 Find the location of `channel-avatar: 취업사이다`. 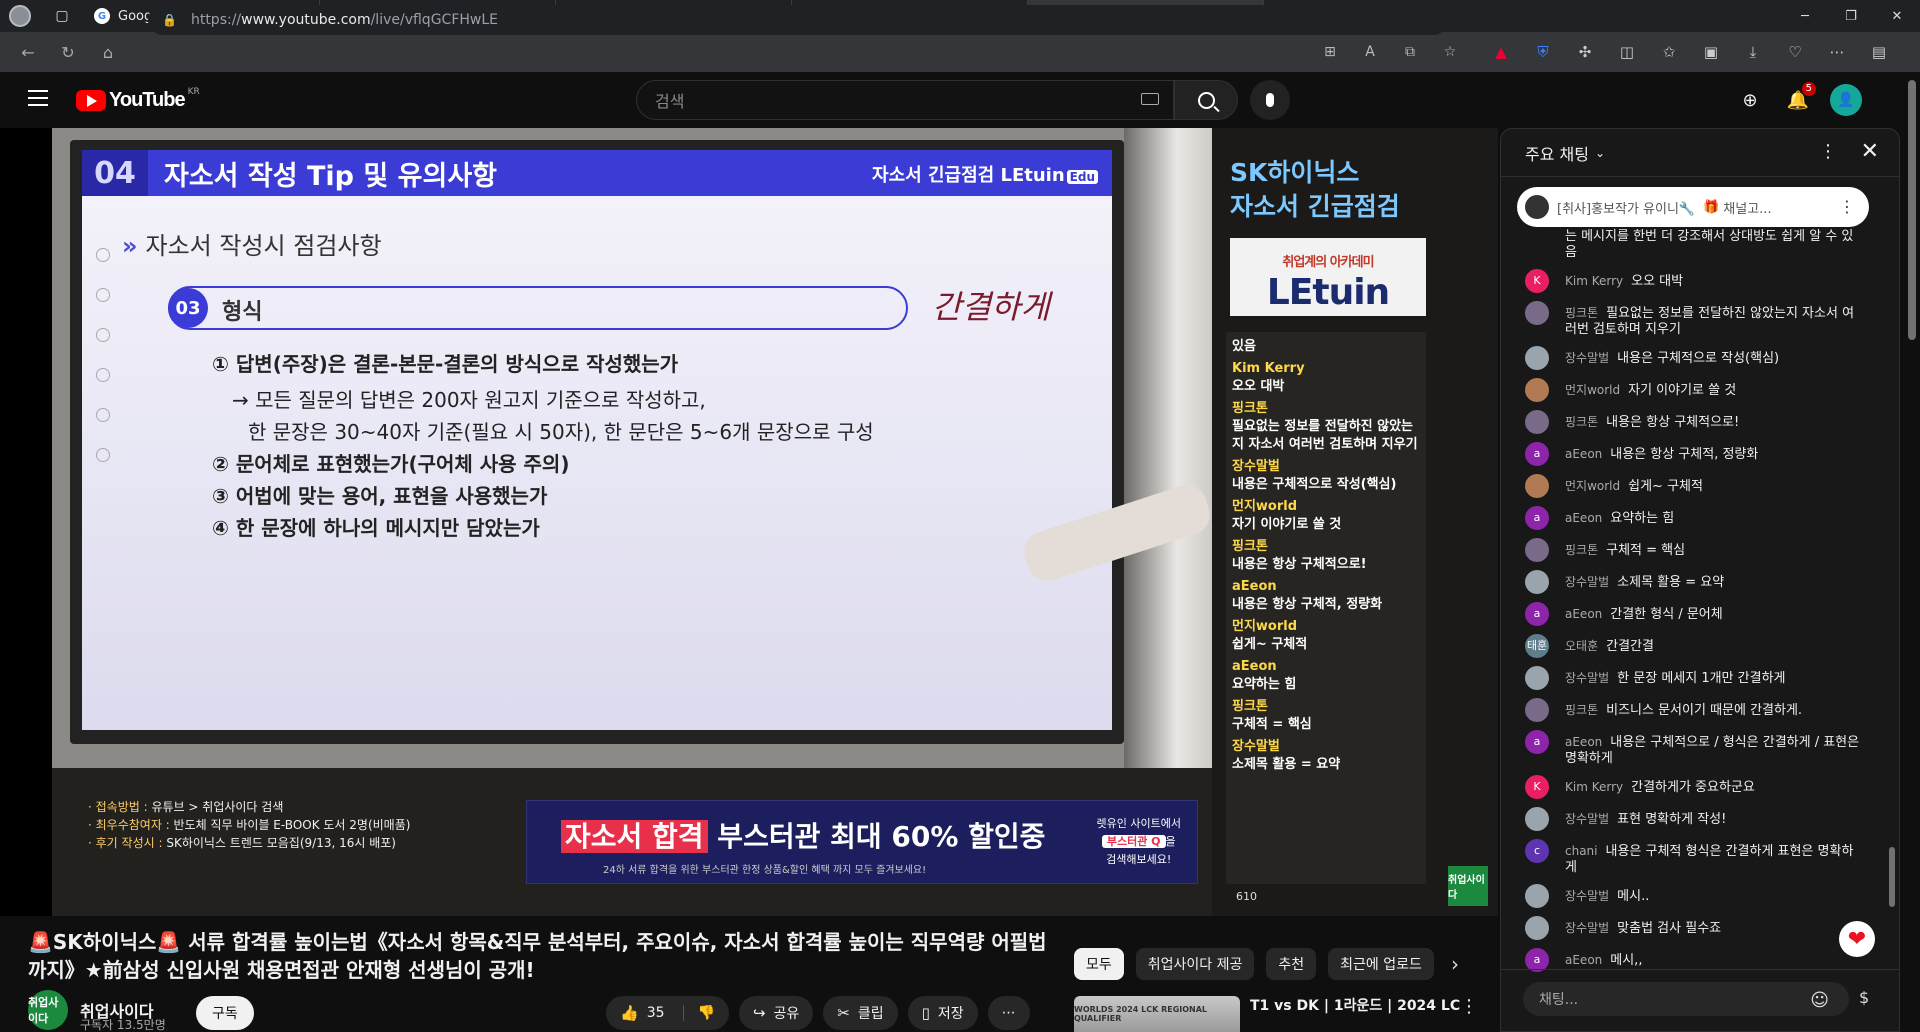

channel-avatar: 취업사이다 is located at coordinates (48, 1010).